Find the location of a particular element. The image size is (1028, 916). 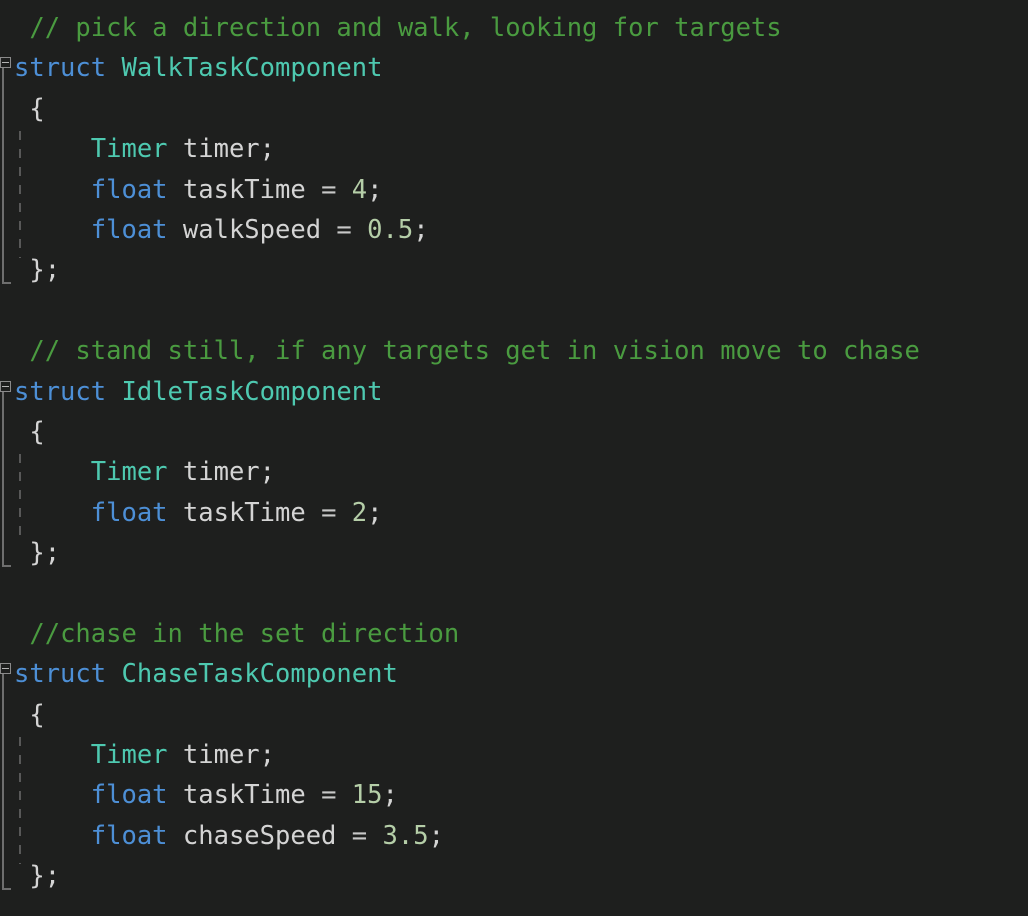

code-line: float chaseSpeed = 3.5; is located at coordinates (514, 836).